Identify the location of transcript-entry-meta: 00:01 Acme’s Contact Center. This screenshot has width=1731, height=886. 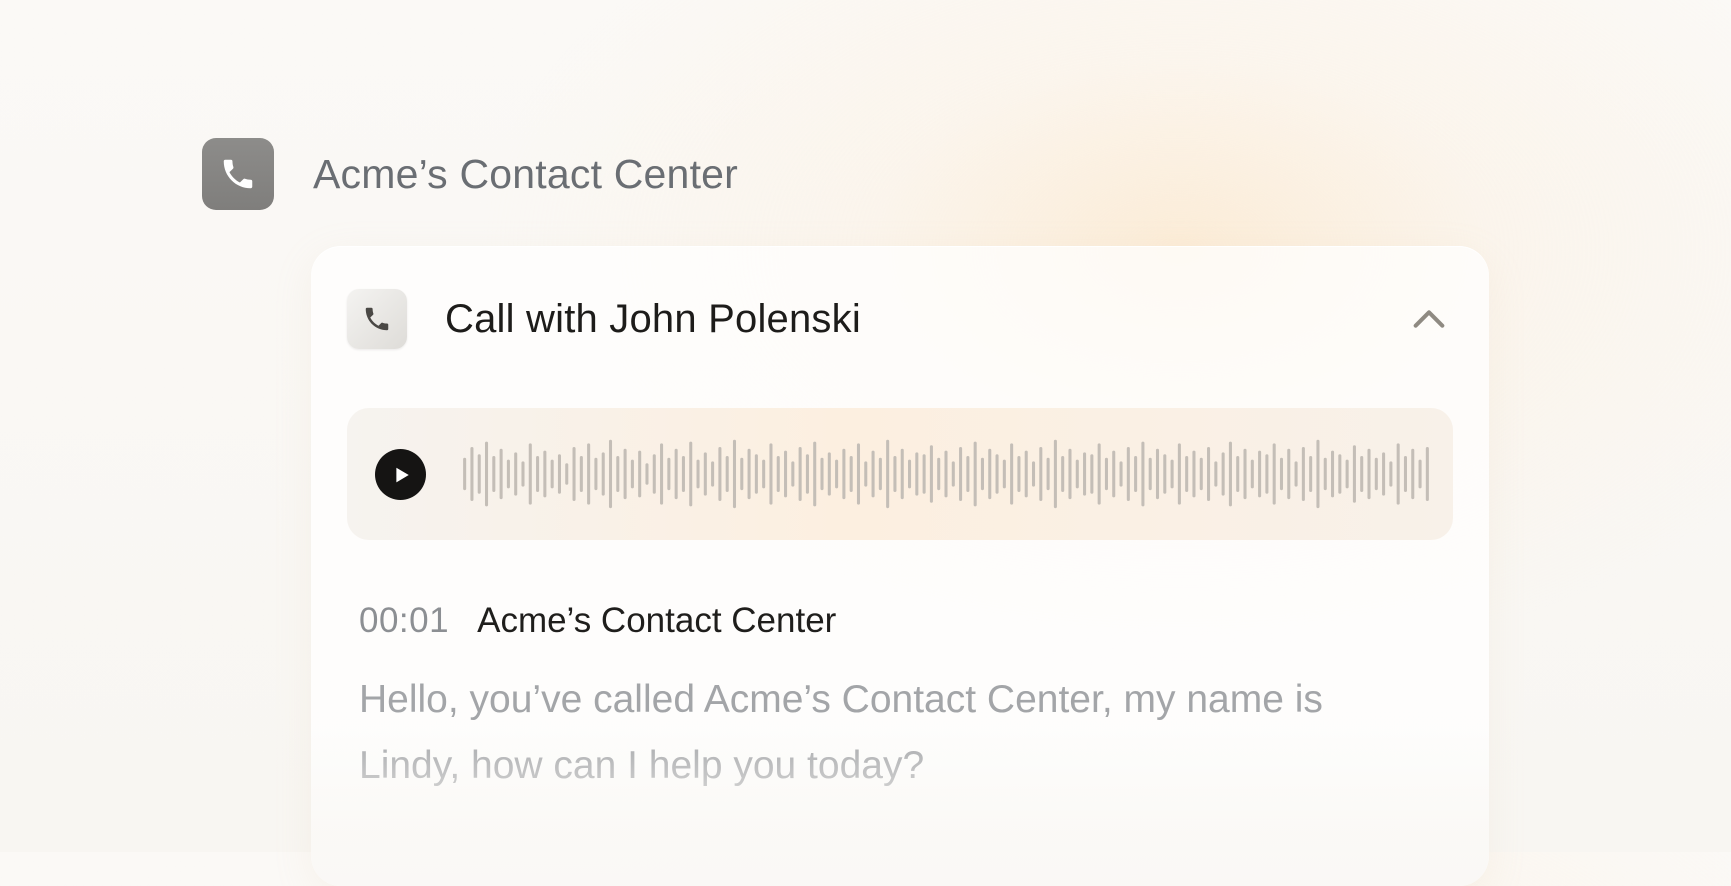
(904, 621).